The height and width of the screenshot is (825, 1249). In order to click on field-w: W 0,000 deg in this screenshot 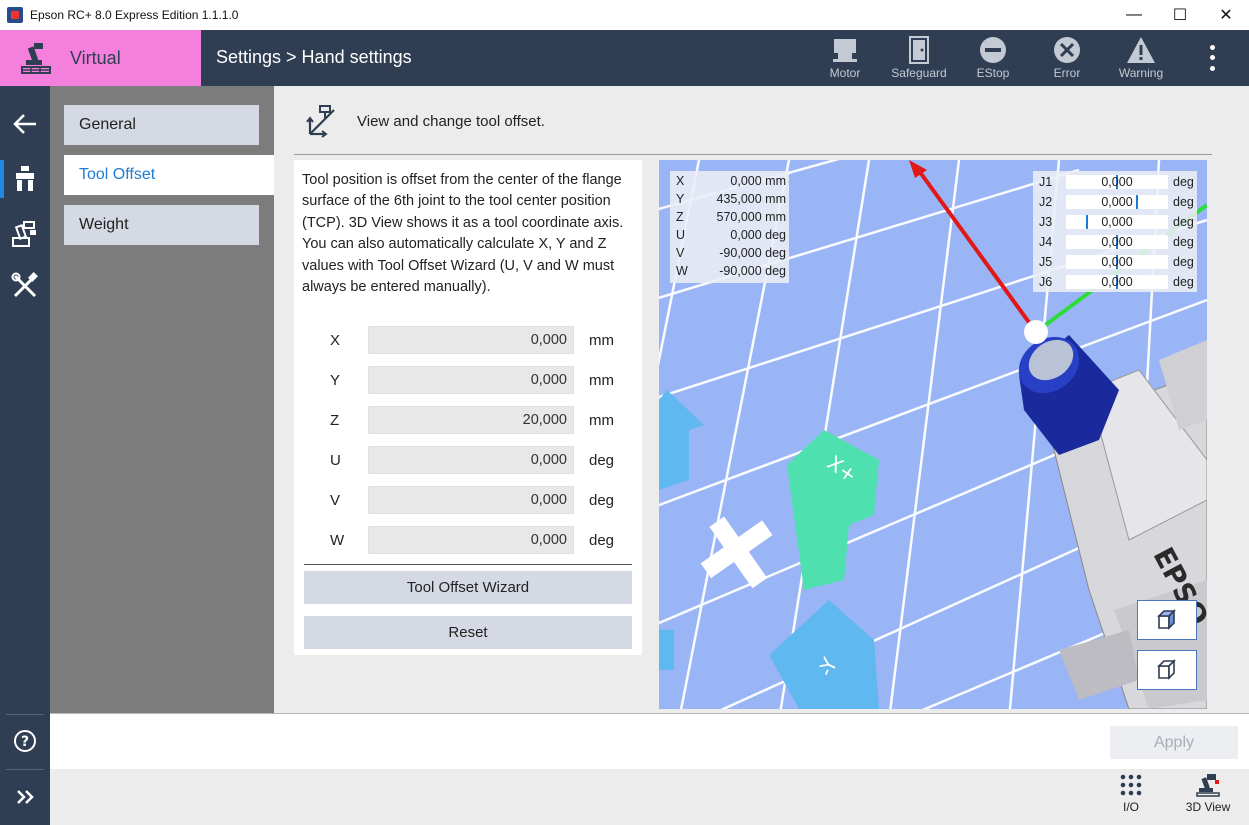, I will do `click(468, 540)`.